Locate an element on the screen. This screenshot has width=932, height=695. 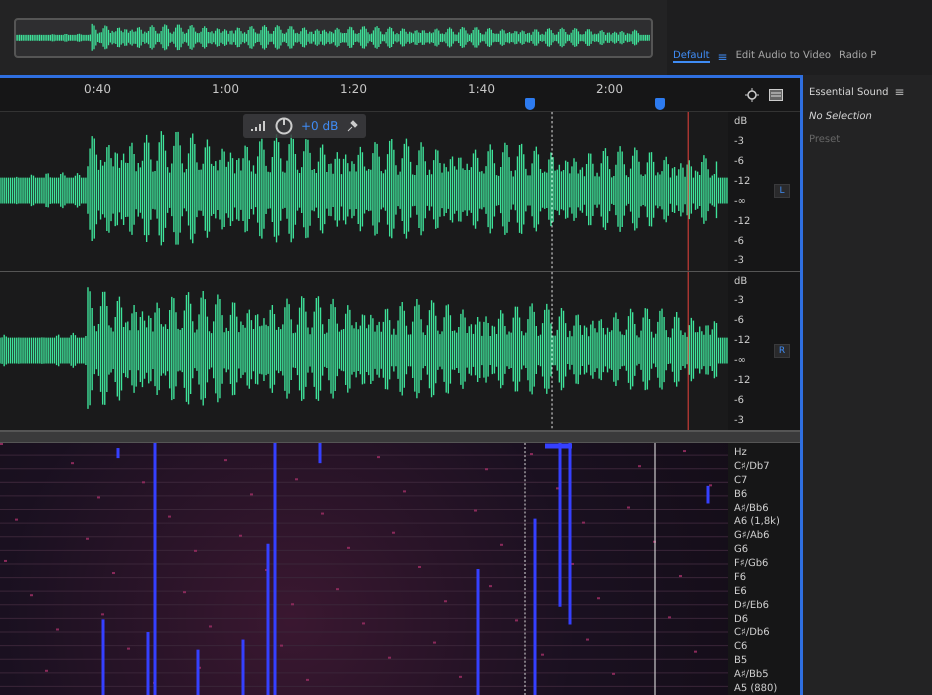
pitch-label: Hz is located at coordinates (741, 453).